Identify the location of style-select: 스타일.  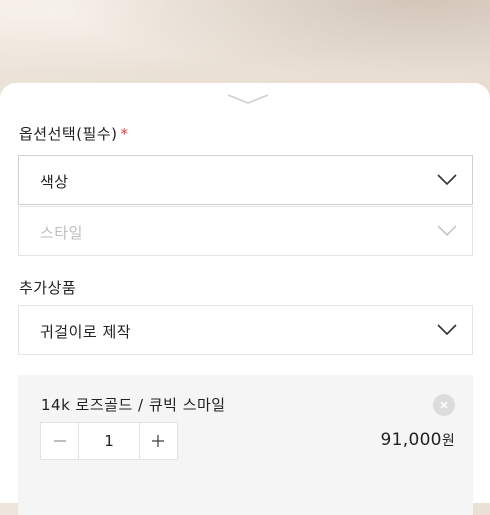
(245, 231).